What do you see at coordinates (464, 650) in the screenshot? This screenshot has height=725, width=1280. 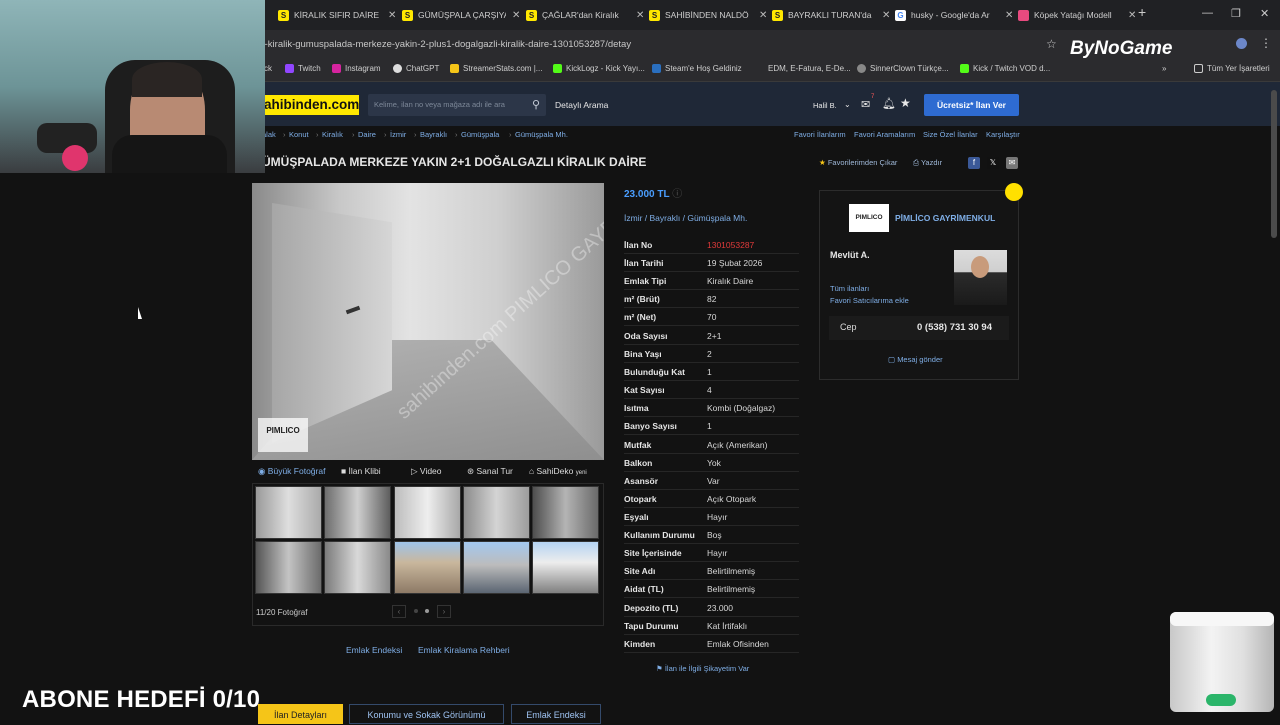 I see `rental-guide-link: Emlak Kiralama Rehberi` at bounding box center [464, 650].